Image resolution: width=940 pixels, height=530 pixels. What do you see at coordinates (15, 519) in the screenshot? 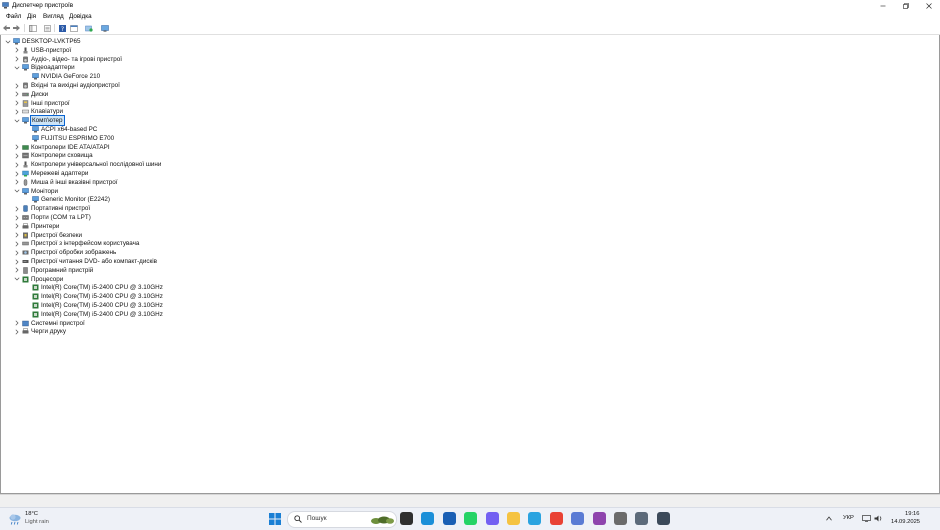
I see `weather-rain-icon` at bounding box center [15, 519].